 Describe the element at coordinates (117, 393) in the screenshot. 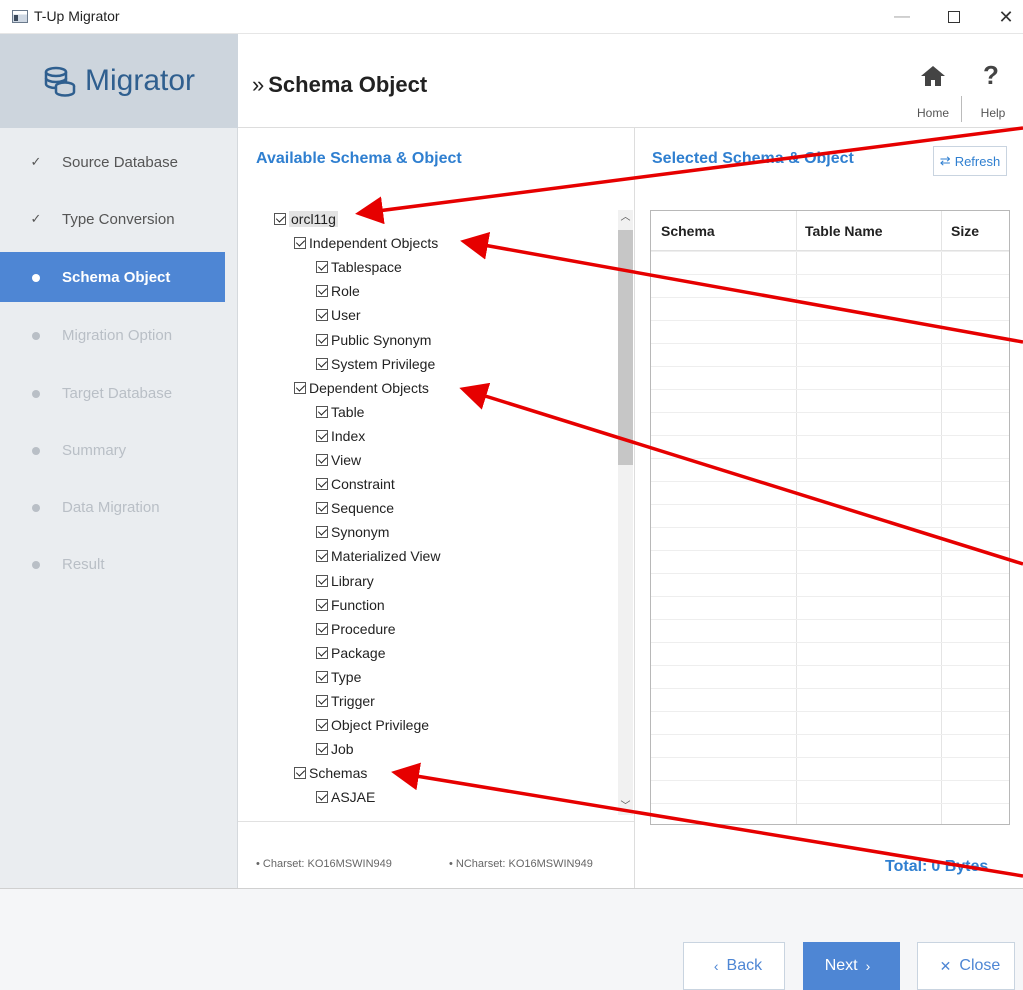

I see `step-label: Target Database` at that location.